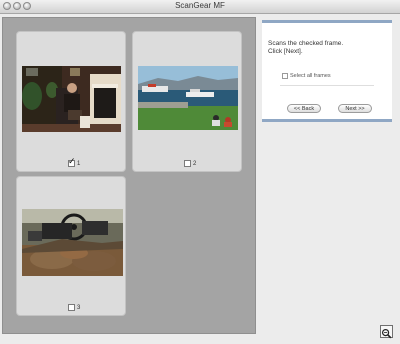 The width and height of the screenshot is (400, 344). I want to click on back-button: << Back, so click(304, 108).